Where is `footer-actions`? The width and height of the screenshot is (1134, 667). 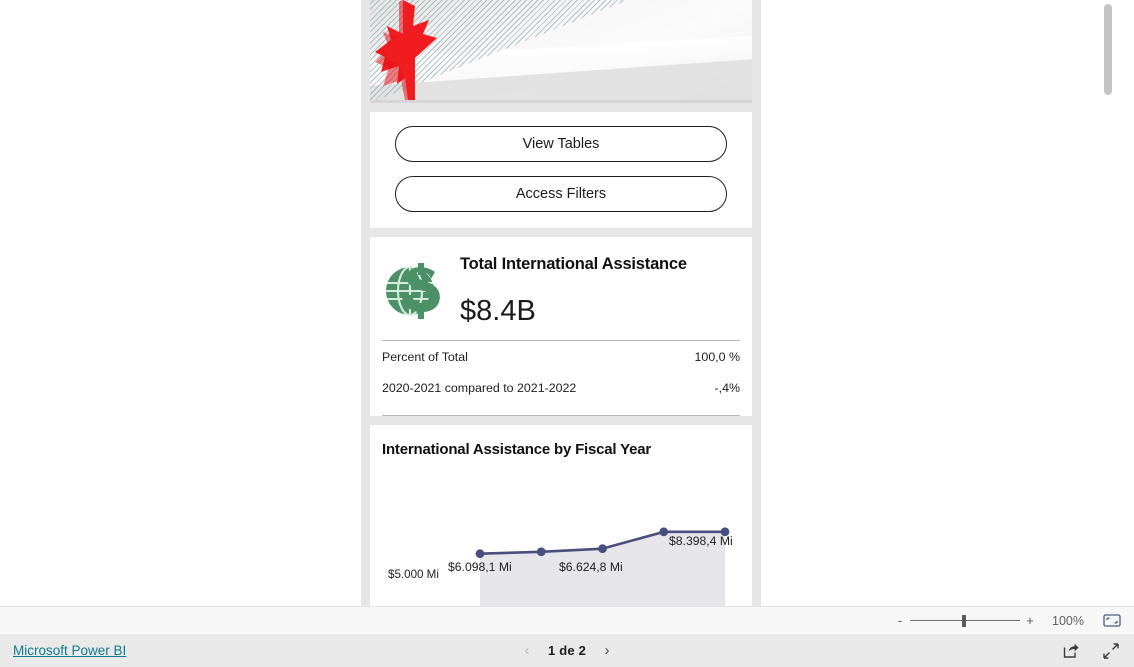 footer-actions is located at coordinates (1091, 651).